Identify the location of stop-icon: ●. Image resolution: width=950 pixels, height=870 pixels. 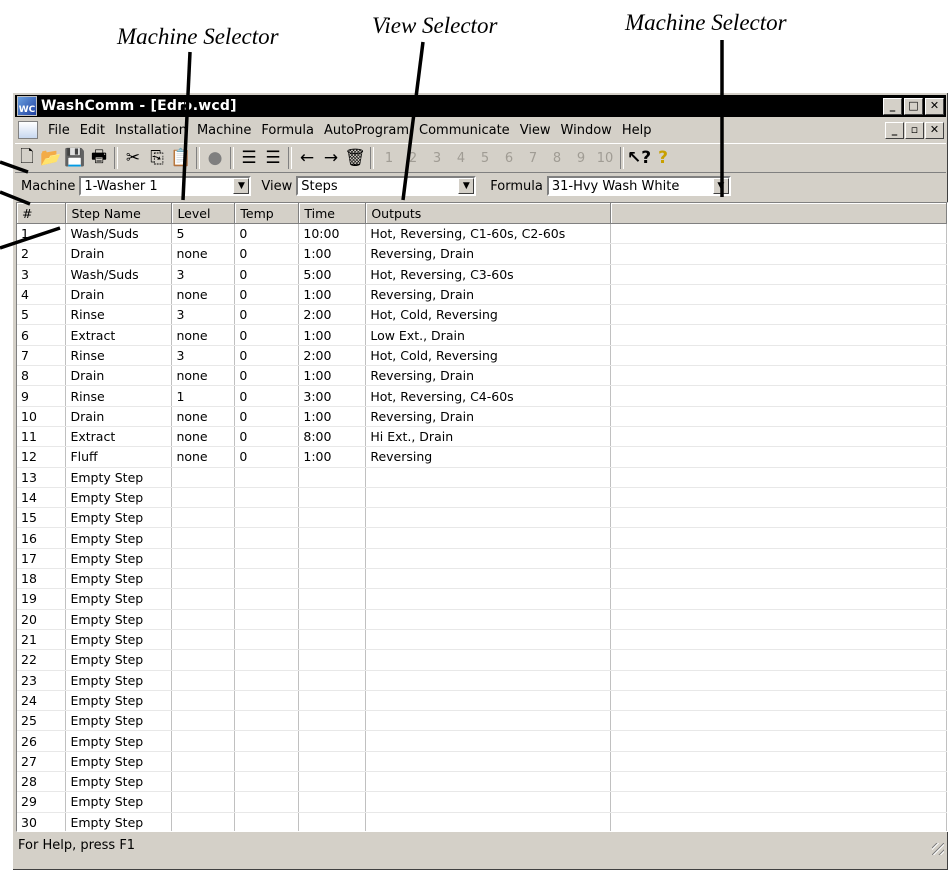
(215, 158).